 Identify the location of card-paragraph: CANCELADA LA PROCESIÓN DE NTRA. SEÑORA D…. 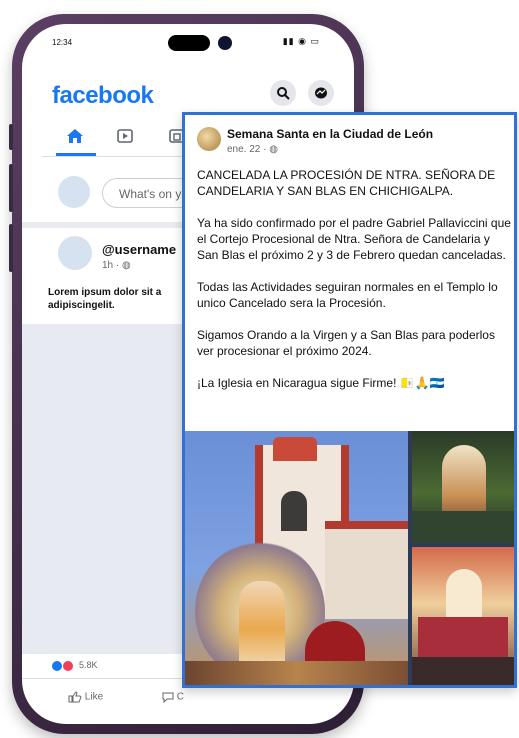
(346, 183).